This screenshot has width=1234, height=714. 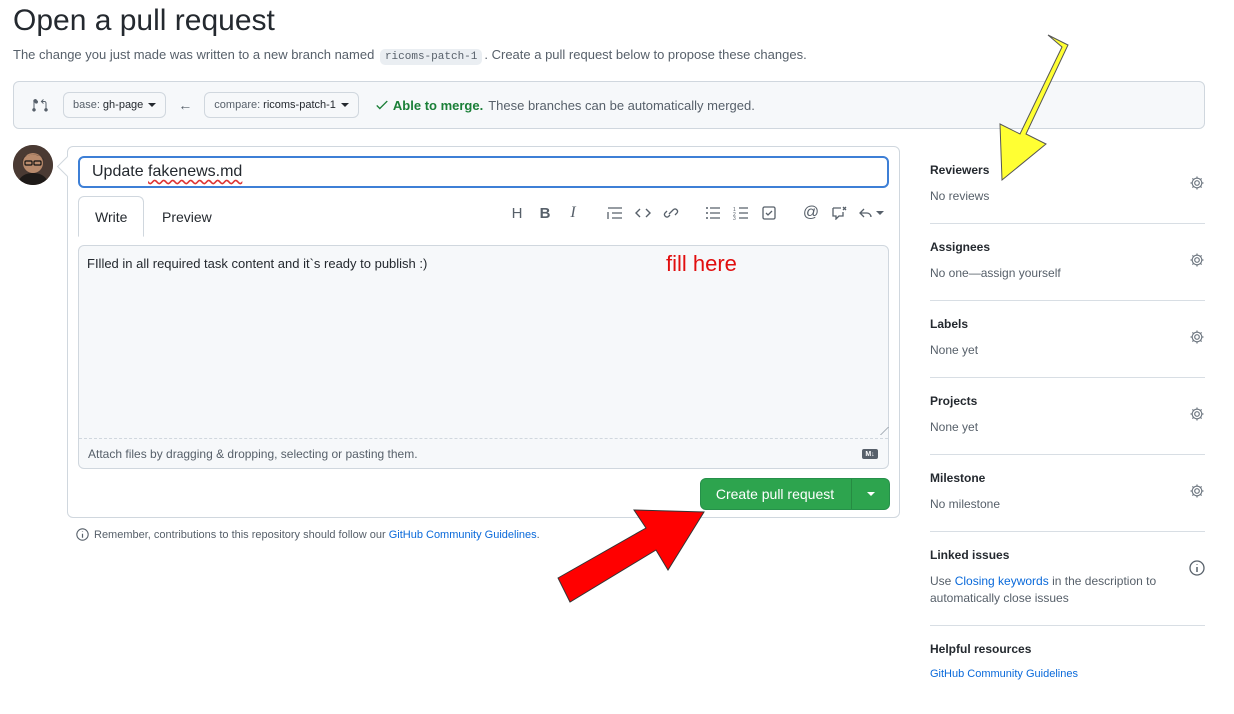 What do you see at coordinates (118, 171) in the screenshot?
I see `title-input-word: Update` at bounding box center [118, 171].